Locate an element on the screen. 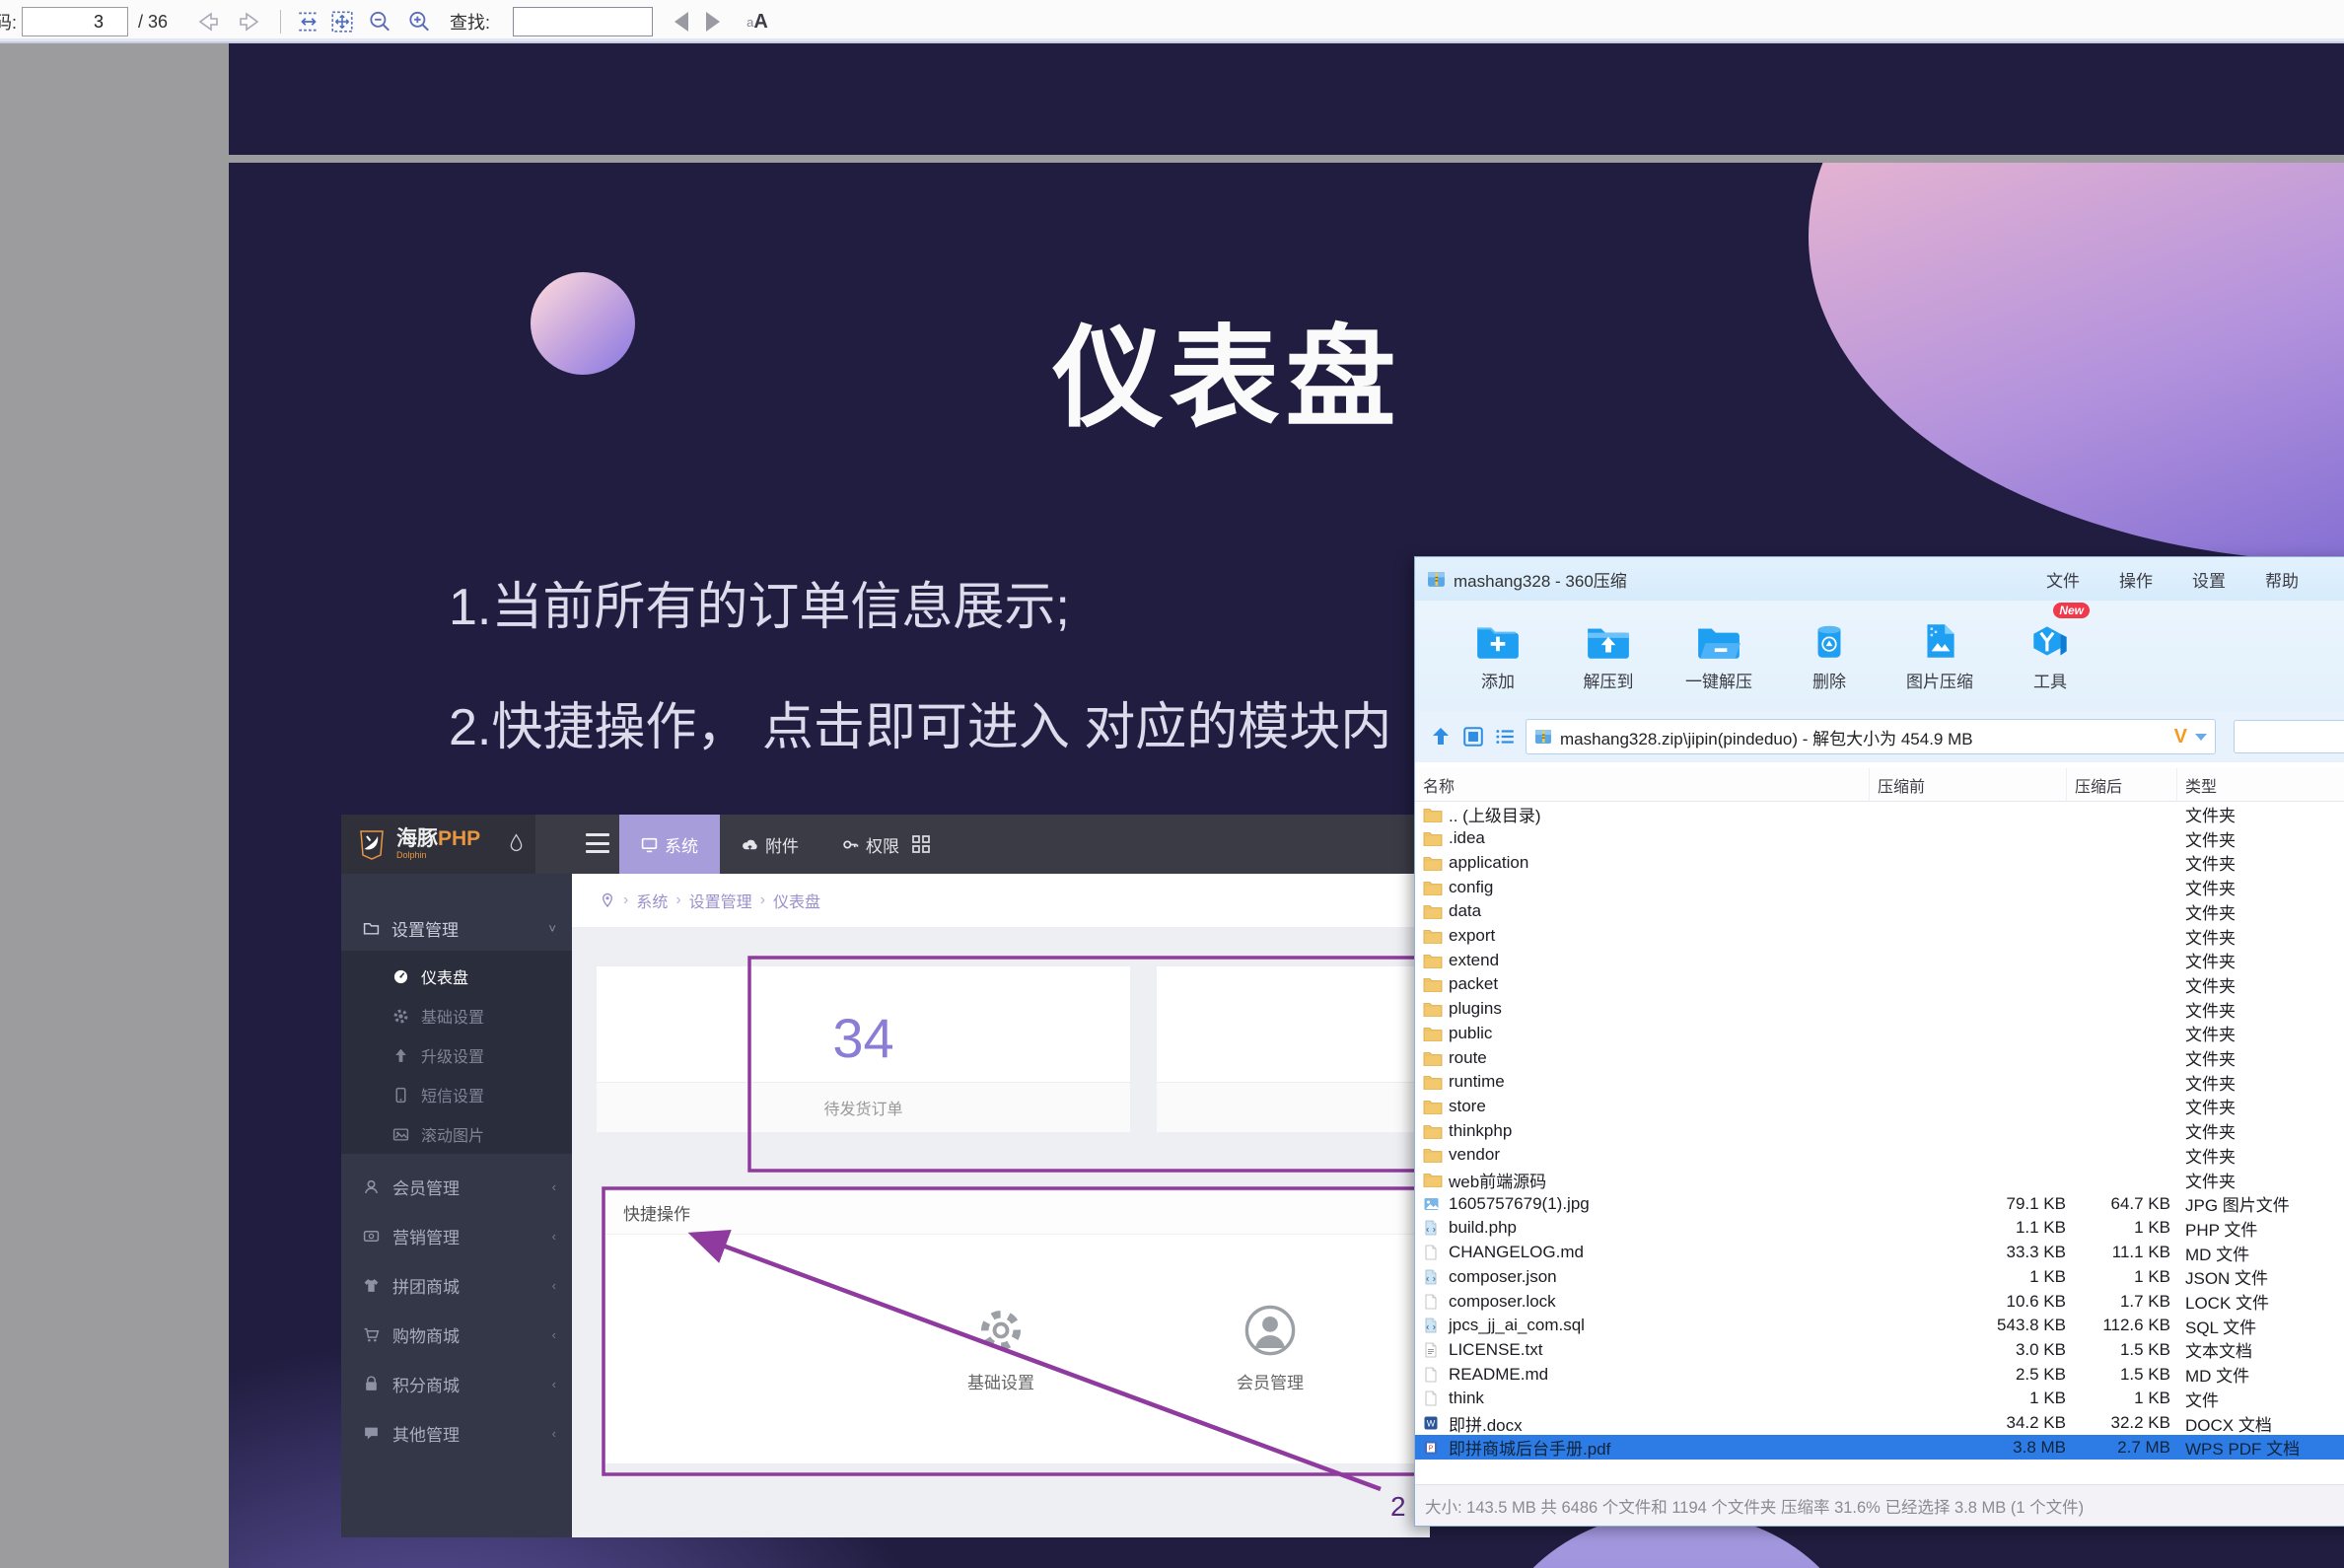 The image size is (2344, 1568). find-input is located at coordinates (583, 21).